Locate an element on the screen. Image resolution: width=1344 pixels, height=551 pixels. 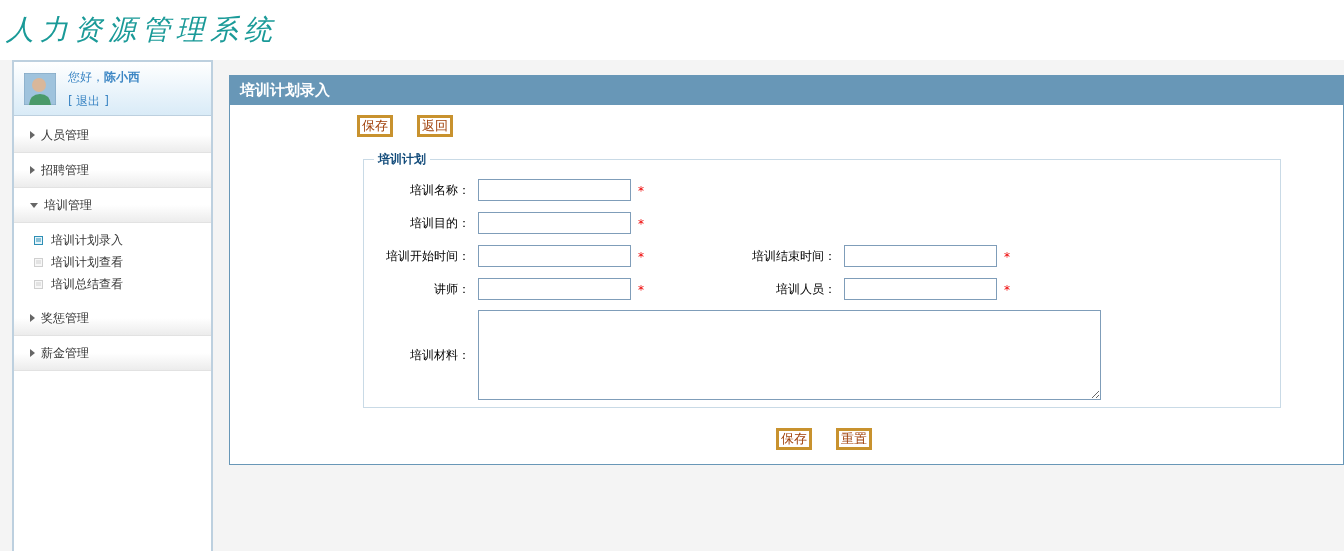
field-label: 培训目的： is located at coordinates (440, 223).